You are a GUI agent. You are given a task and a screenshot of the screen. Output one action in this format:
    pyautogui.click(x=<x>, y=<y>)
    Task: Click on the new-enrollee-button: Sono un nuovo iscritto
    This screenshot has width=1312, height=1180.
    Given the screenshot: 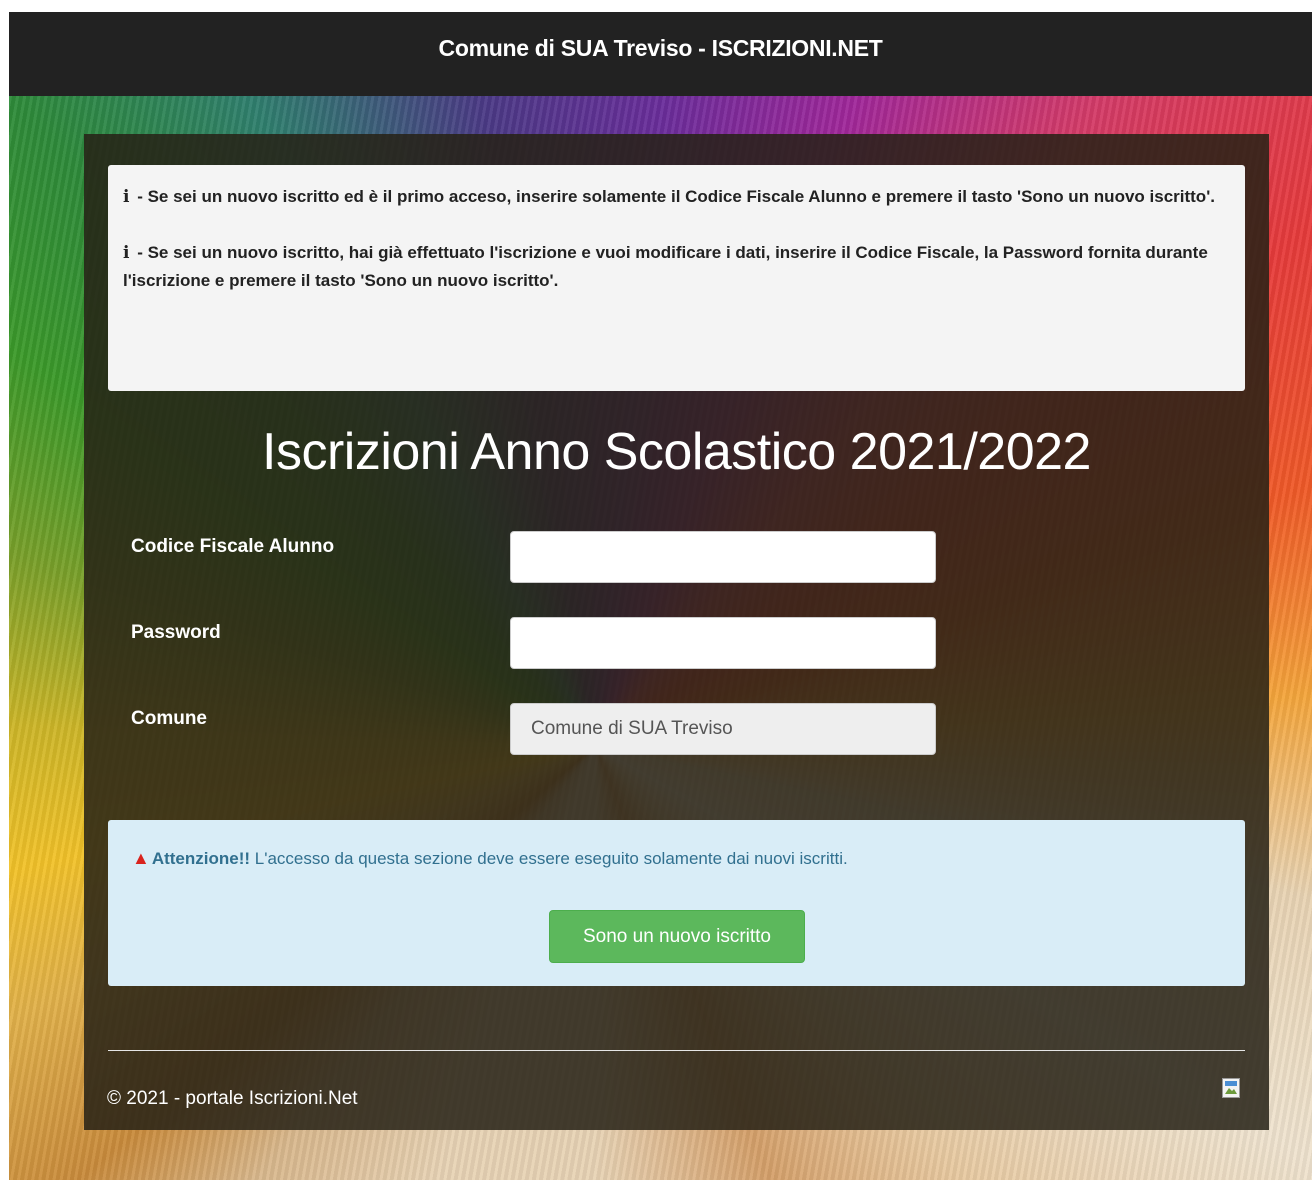 What is the action you would take?
    pyautogui.click(x=677, y=936)
    